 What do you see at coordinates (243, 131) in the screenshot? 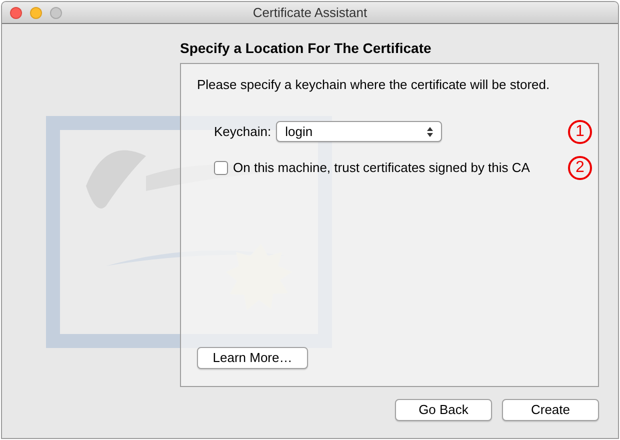
I see `keychain-label: Keychain:` at bounding box center [243, 131].